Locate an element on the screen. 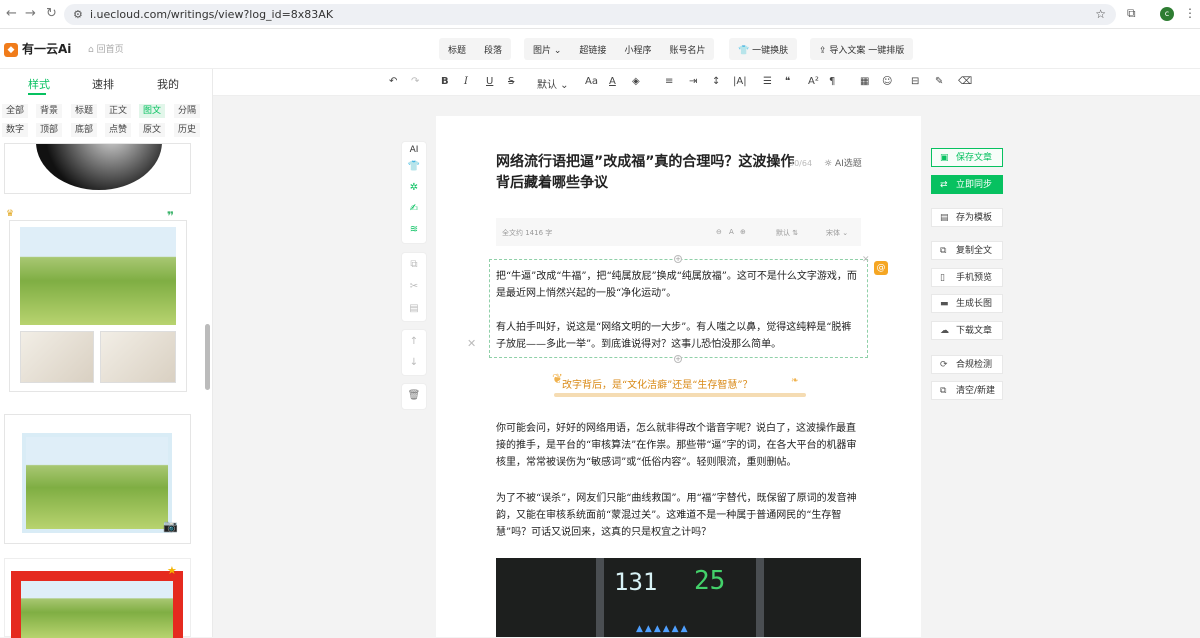 This screenshot has height=638, width=1200. strikethrough-icon: S is located at coordinates (511, 81).